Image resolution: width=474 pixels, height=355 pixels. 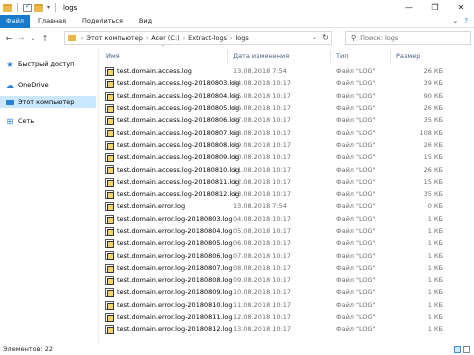 I want to click on breadcrumb-drive: Acer (C:), so click(x=165, y=38).